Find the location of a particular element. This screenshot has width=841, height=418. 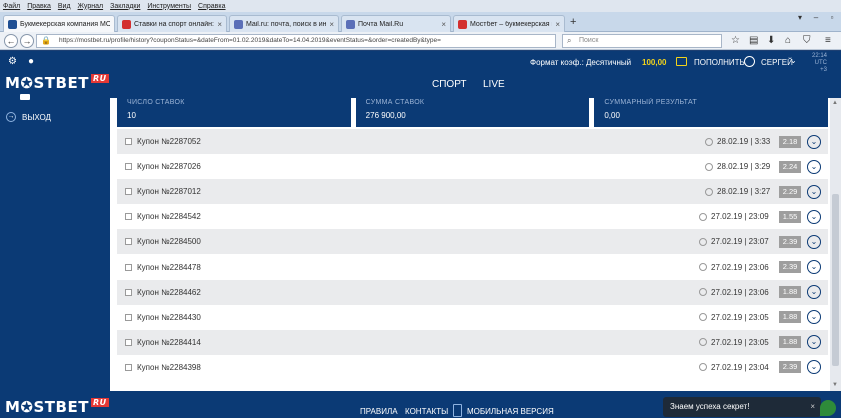

bookmark-star-icon: ☆ is located at coordinates (735, 41).